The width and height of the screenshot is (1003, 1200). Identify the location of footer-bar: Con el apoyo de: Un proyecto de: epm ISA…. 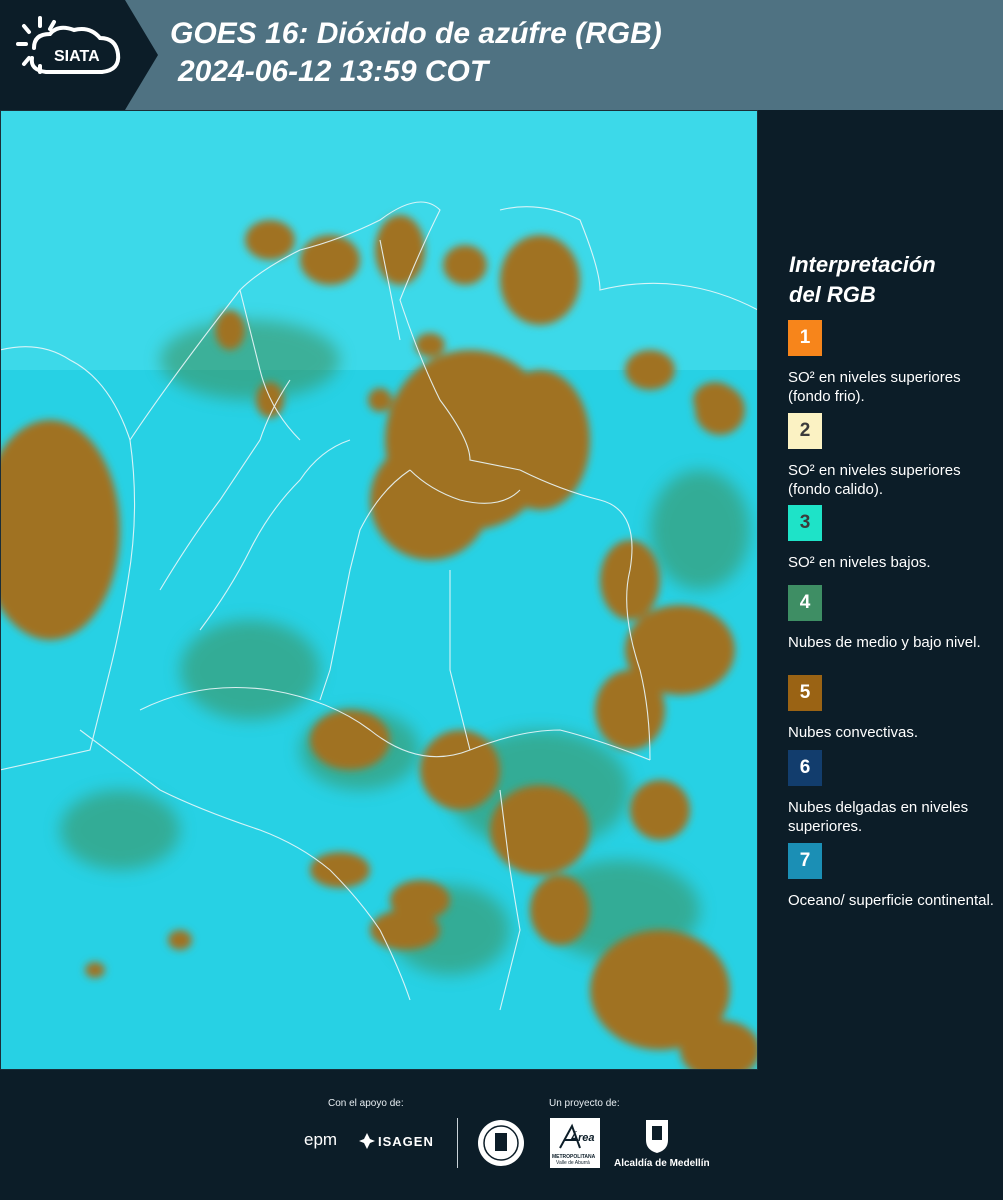
(501, 1135).